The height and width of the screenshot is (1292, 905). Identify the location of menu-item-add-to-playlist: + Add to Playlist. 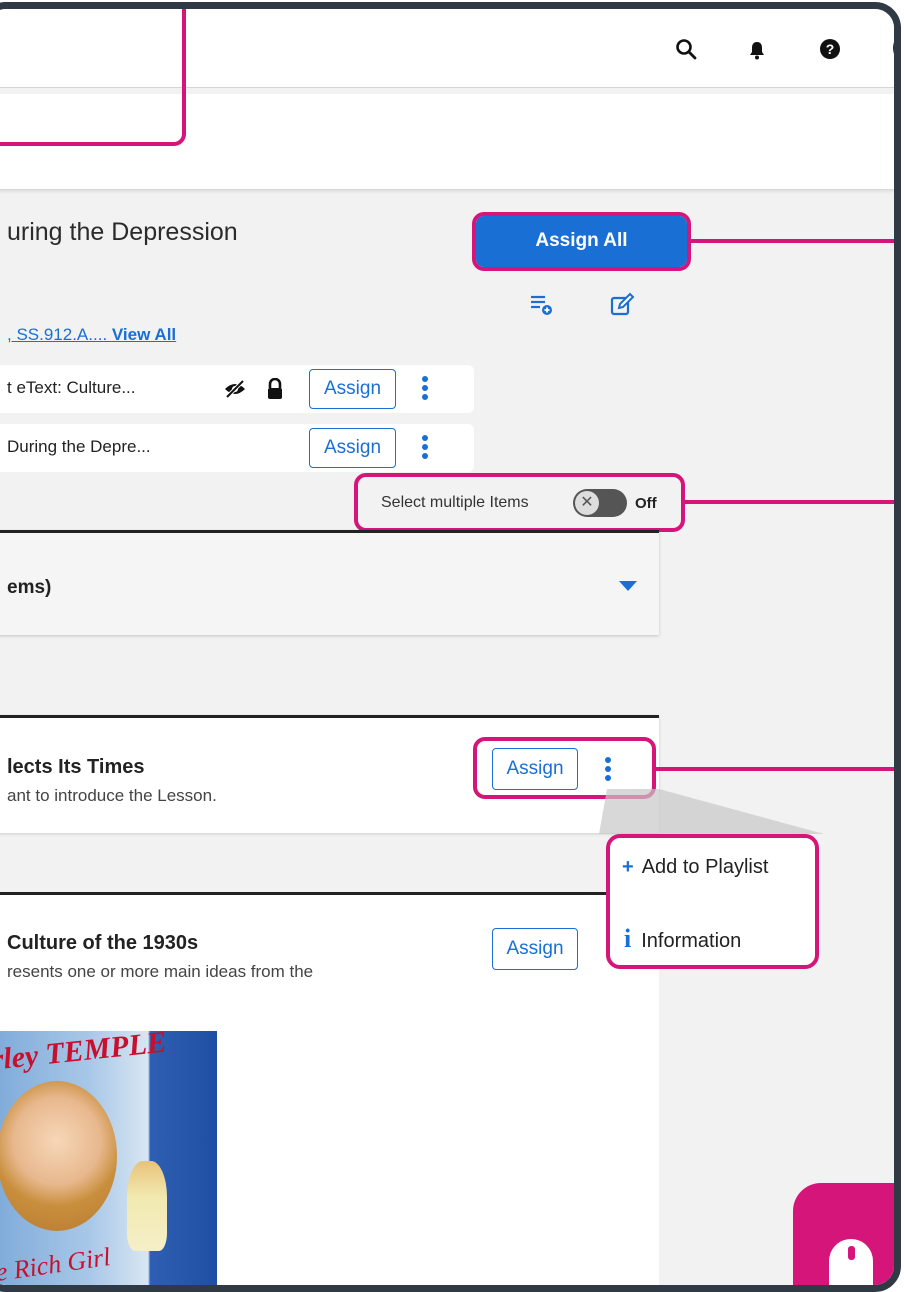
(695, 870).